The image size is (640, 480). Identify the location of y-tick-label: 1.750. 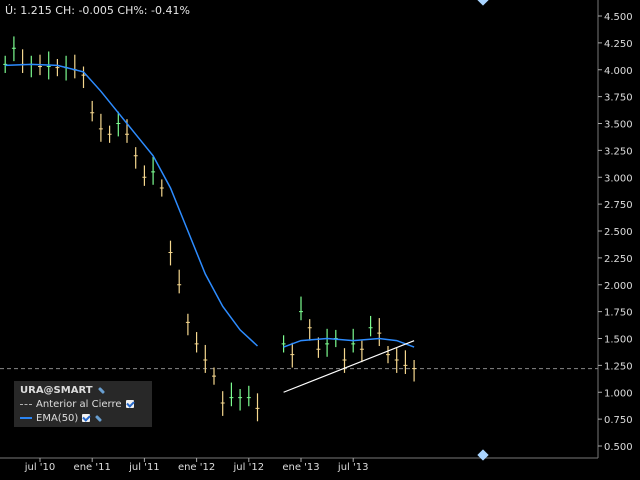
(618, 313).